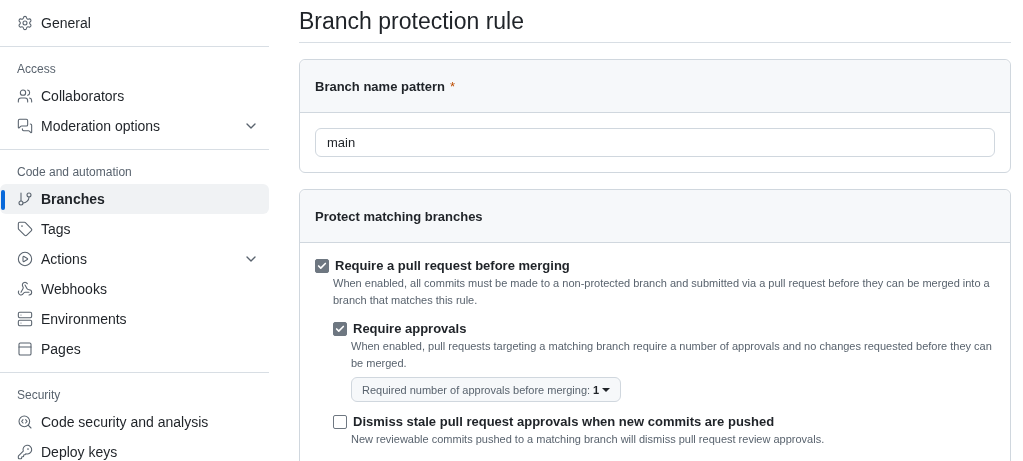 The width and height of the screenshot is (1023, 461). Describe the element at coordinates (380, 86) in the screenshot. I see `card-title: Branch name pattern` at that location.